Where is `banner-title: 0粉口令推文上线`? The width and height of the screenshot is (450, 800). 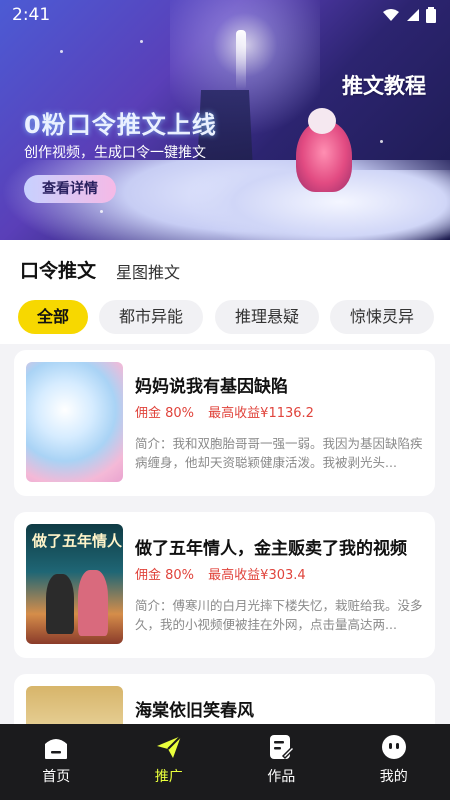 banner-title: 0粉口令推文上线 is located at coordinates (120, 125).